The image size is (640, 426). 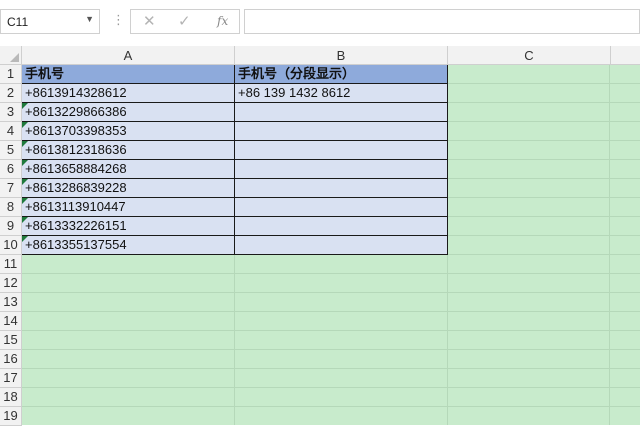 I want to click on select-all-button, so click(x=11, y=55).